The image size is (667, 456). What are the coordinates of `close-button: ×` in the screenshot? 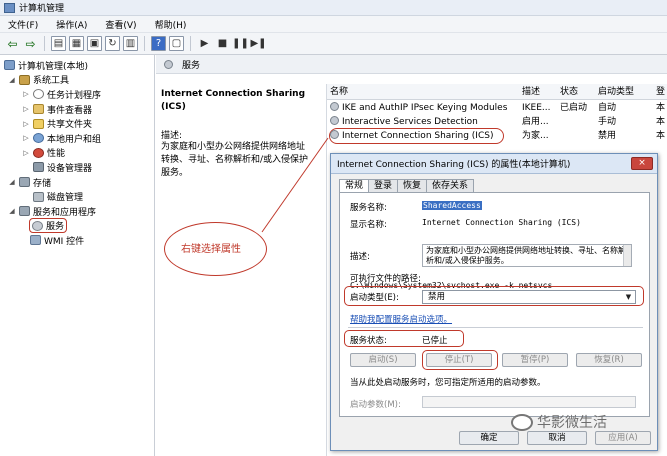 It's located at (642, 163).